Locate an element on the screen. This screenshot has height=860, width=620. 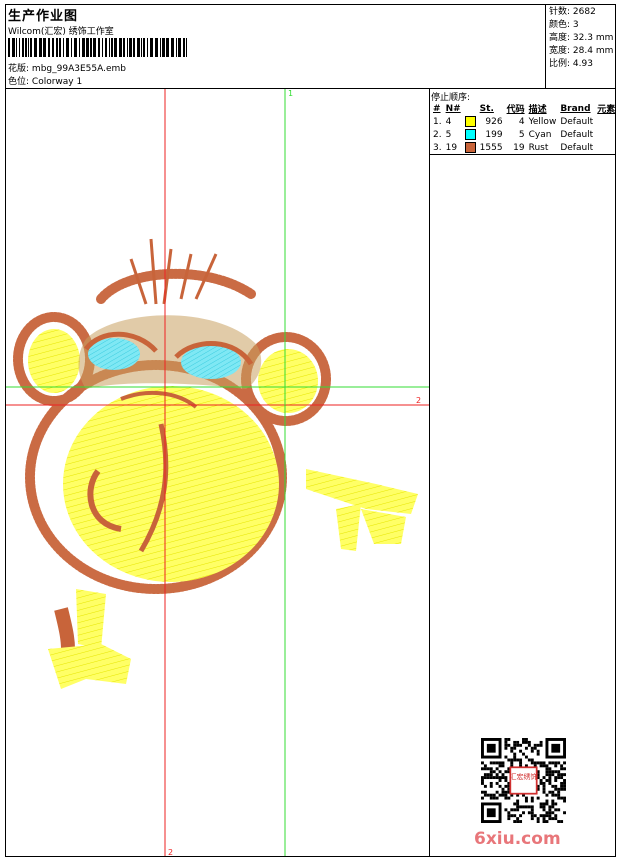
colorway-label: 色位: is located at coordinates (19, 82).